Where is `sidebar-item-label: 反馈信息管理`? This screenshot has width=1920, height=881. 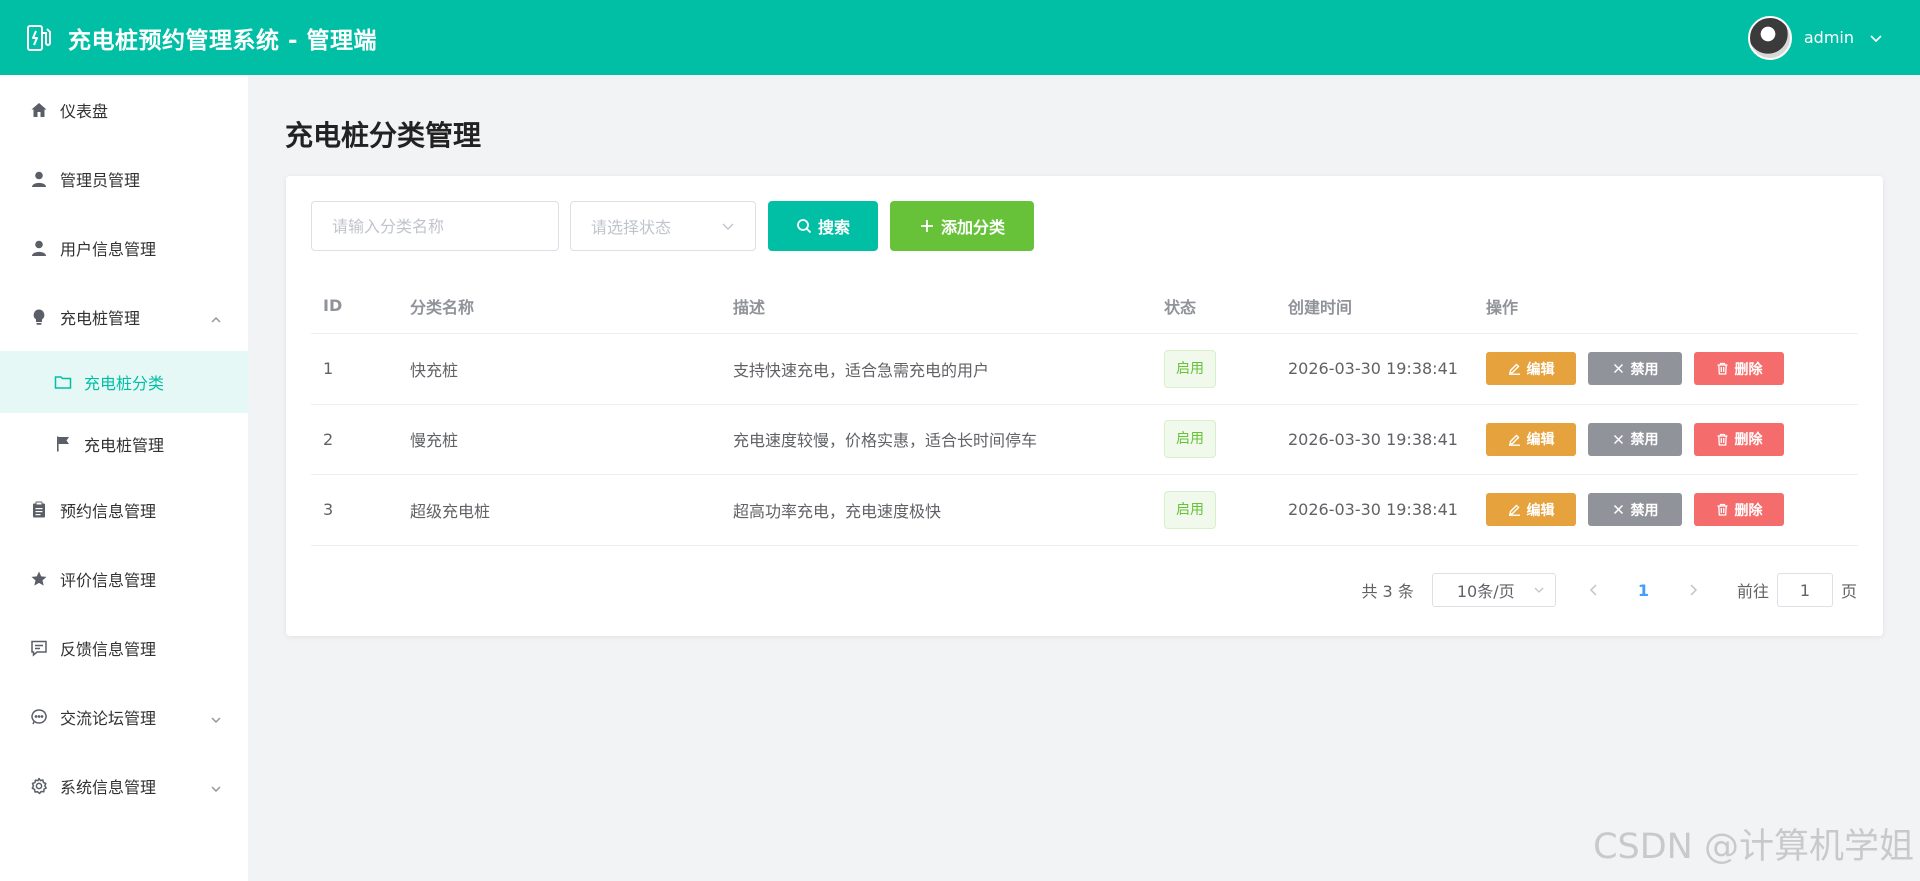 sidebar-item-label: 反馈信息管理 is located at coordinates (108, 649).